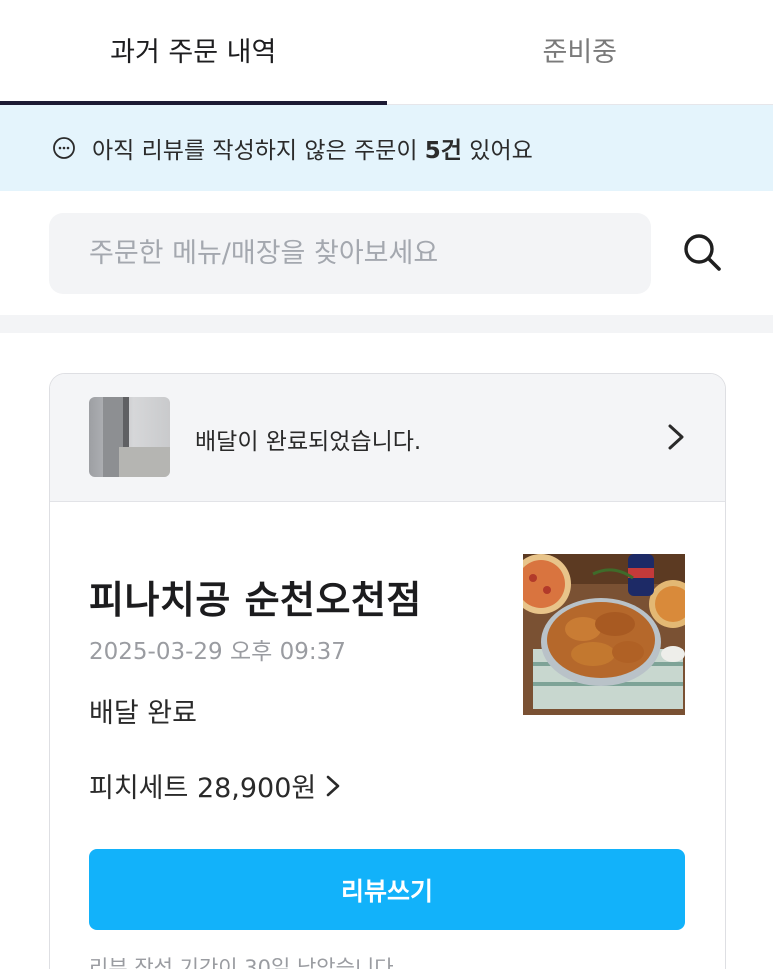 The width and height of the screenshot is (773, 969). Describe the element at coordinates (203, 788) in the screenshot. I see `order-summary-text: 피치세트 28,900원` at that location.